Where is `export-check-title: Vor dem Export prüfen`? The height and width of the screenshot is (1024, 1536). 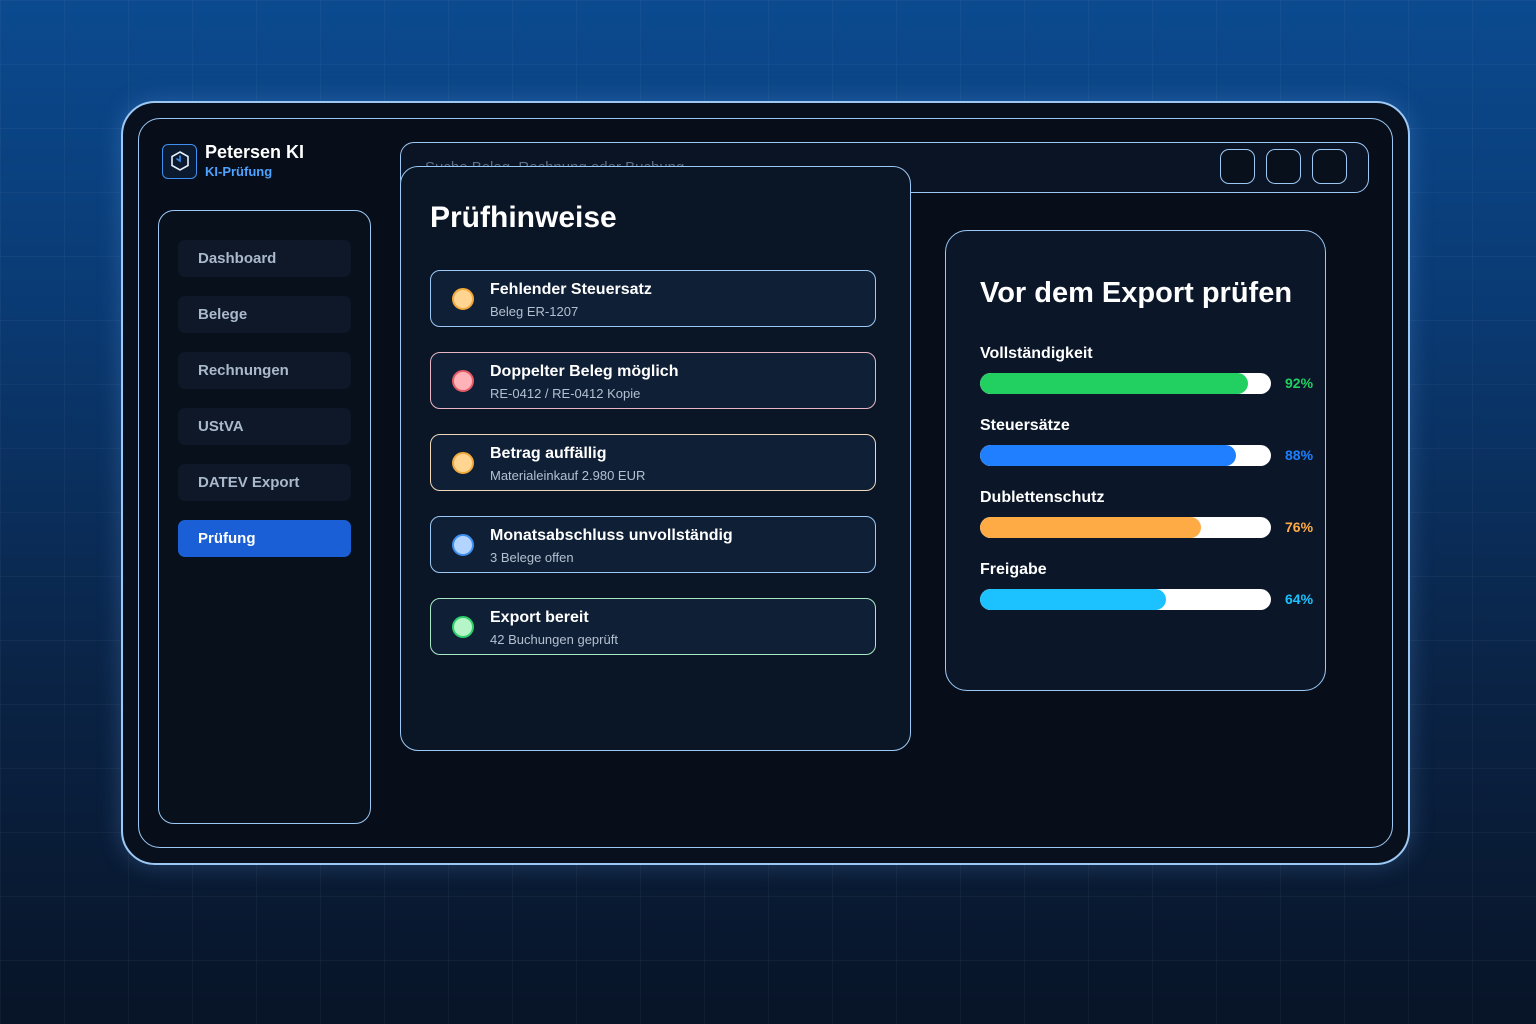 export-check-title: Vor dem Export prüfen is located at coordinates (1136, 293).